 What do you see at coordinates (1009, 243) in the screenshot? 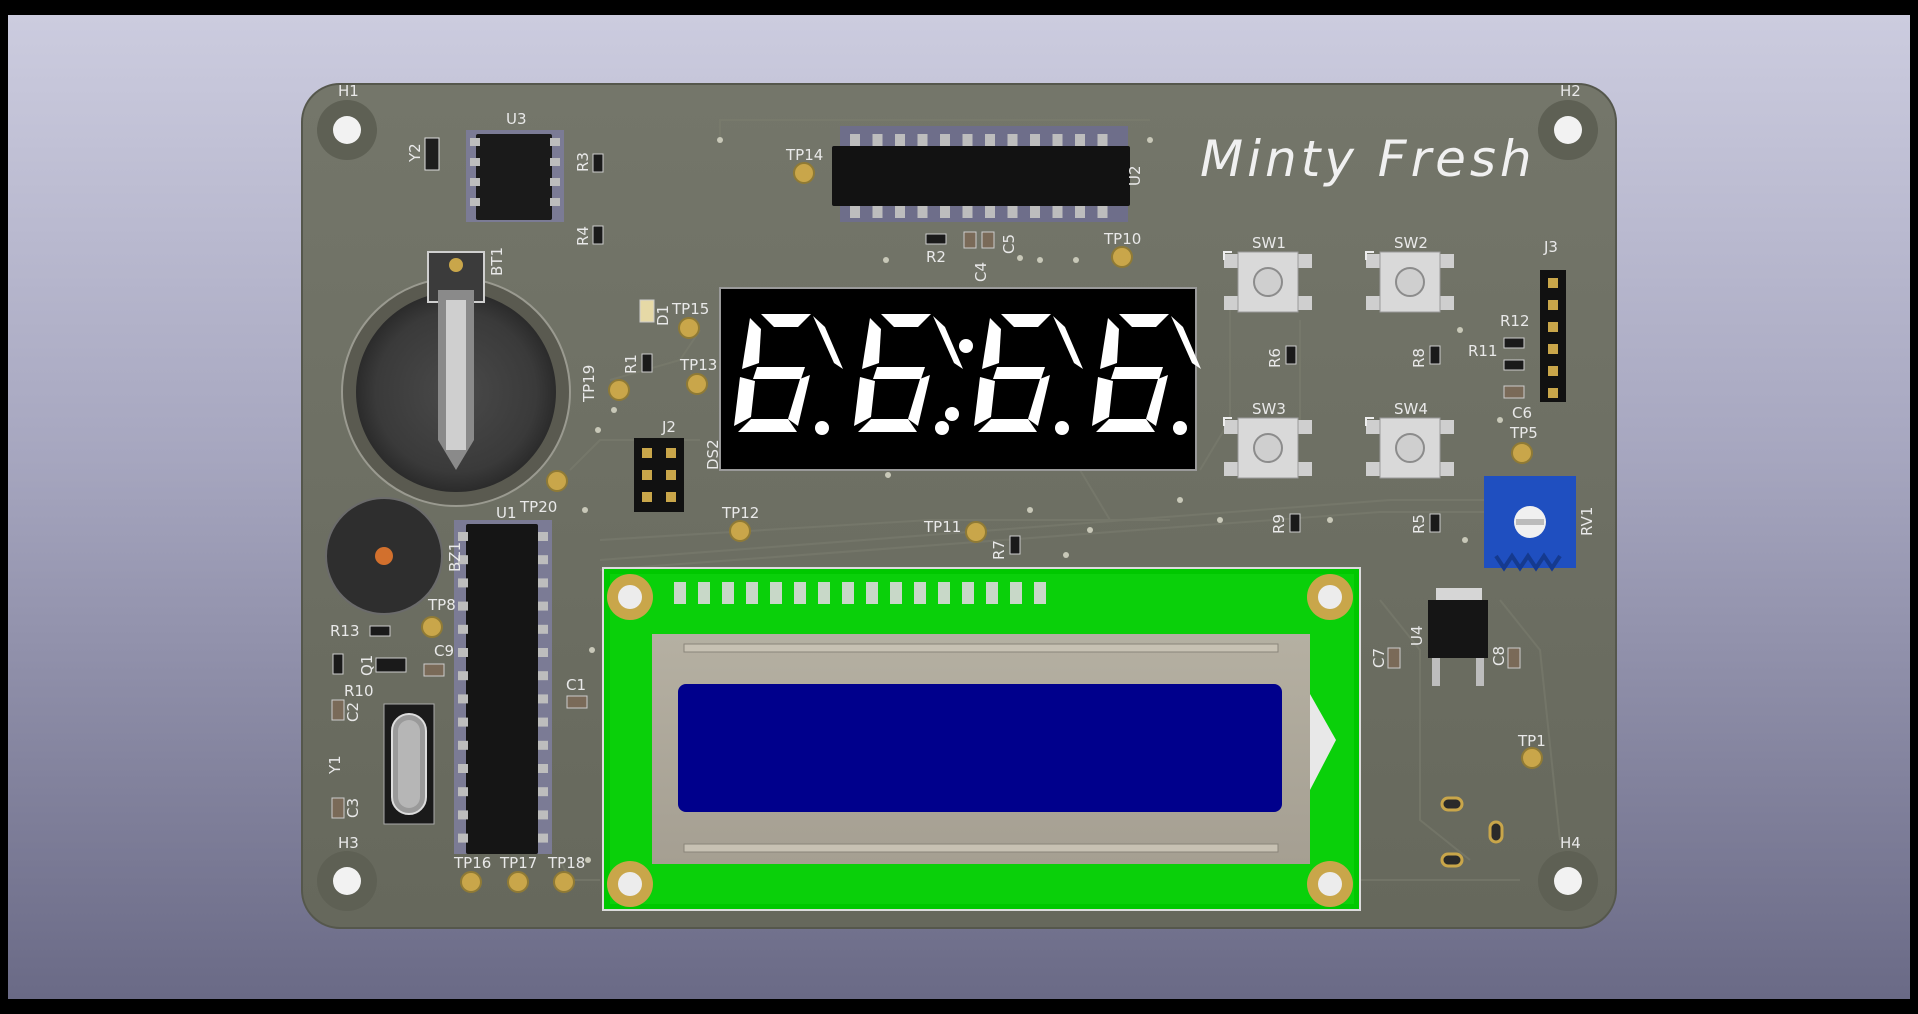
I see `label-c5: C5` at bounding box center [1009, 243].